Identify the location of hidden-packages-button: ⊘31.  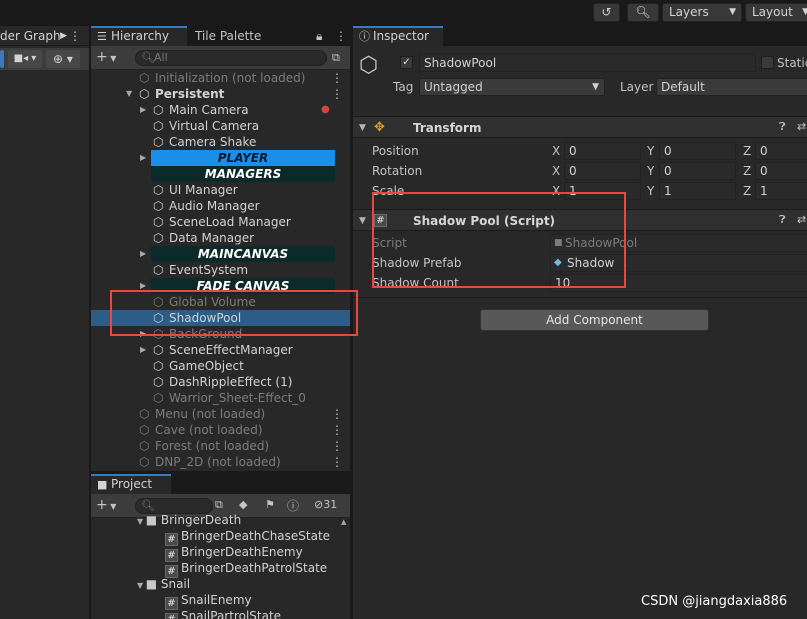
(325, 504).